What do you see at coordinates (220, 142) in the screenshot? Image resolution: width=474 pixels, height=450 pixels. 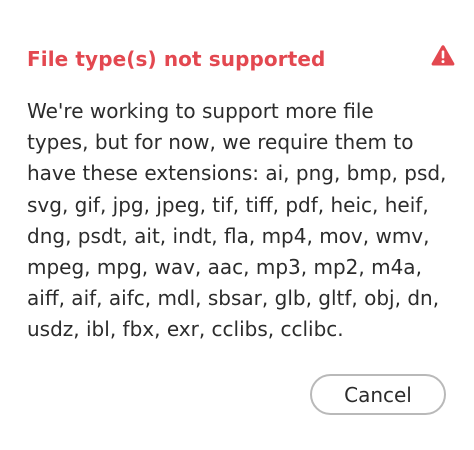 I see `message-line: types, but for now, we require them to` at bounding box center [220, 142].